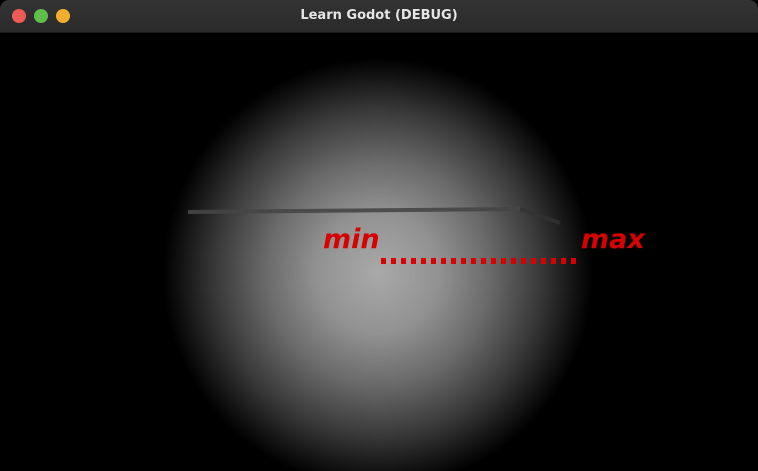 The height and width of the screenshot is (471, 758). Describe the element at coordinates (351, 239) in the screenshot. I see `min-label: min` at that location.